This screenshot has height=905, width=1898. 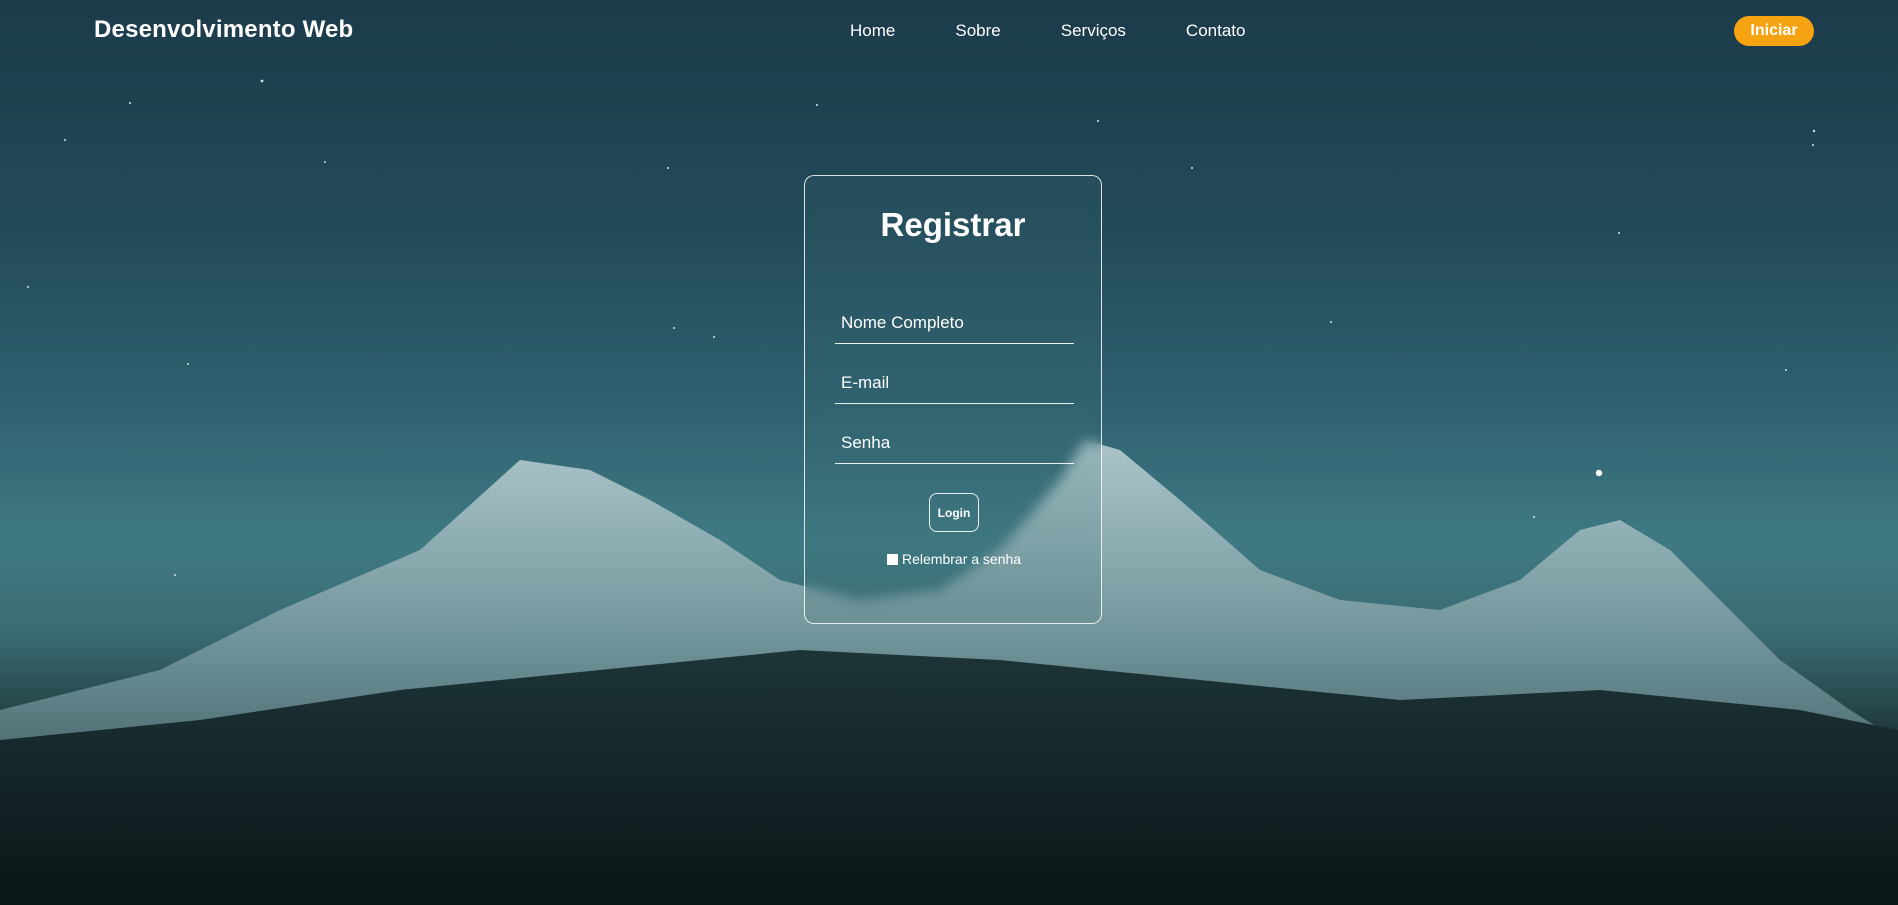 What do you see at coordinates (892, 559) in the screenshot?
I see `remember-checkbox` at bounding box center [892, 559].